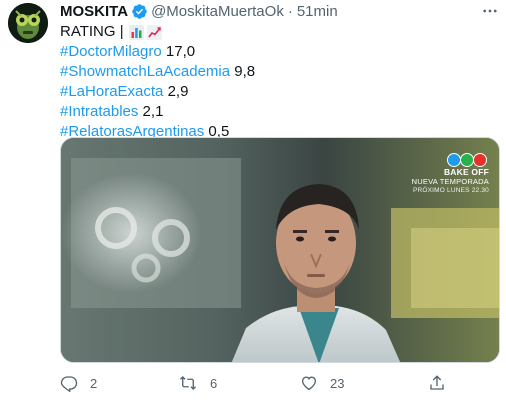 This screenshot has width=506, height=412. I want to click on more-icon, so click(490, 11).